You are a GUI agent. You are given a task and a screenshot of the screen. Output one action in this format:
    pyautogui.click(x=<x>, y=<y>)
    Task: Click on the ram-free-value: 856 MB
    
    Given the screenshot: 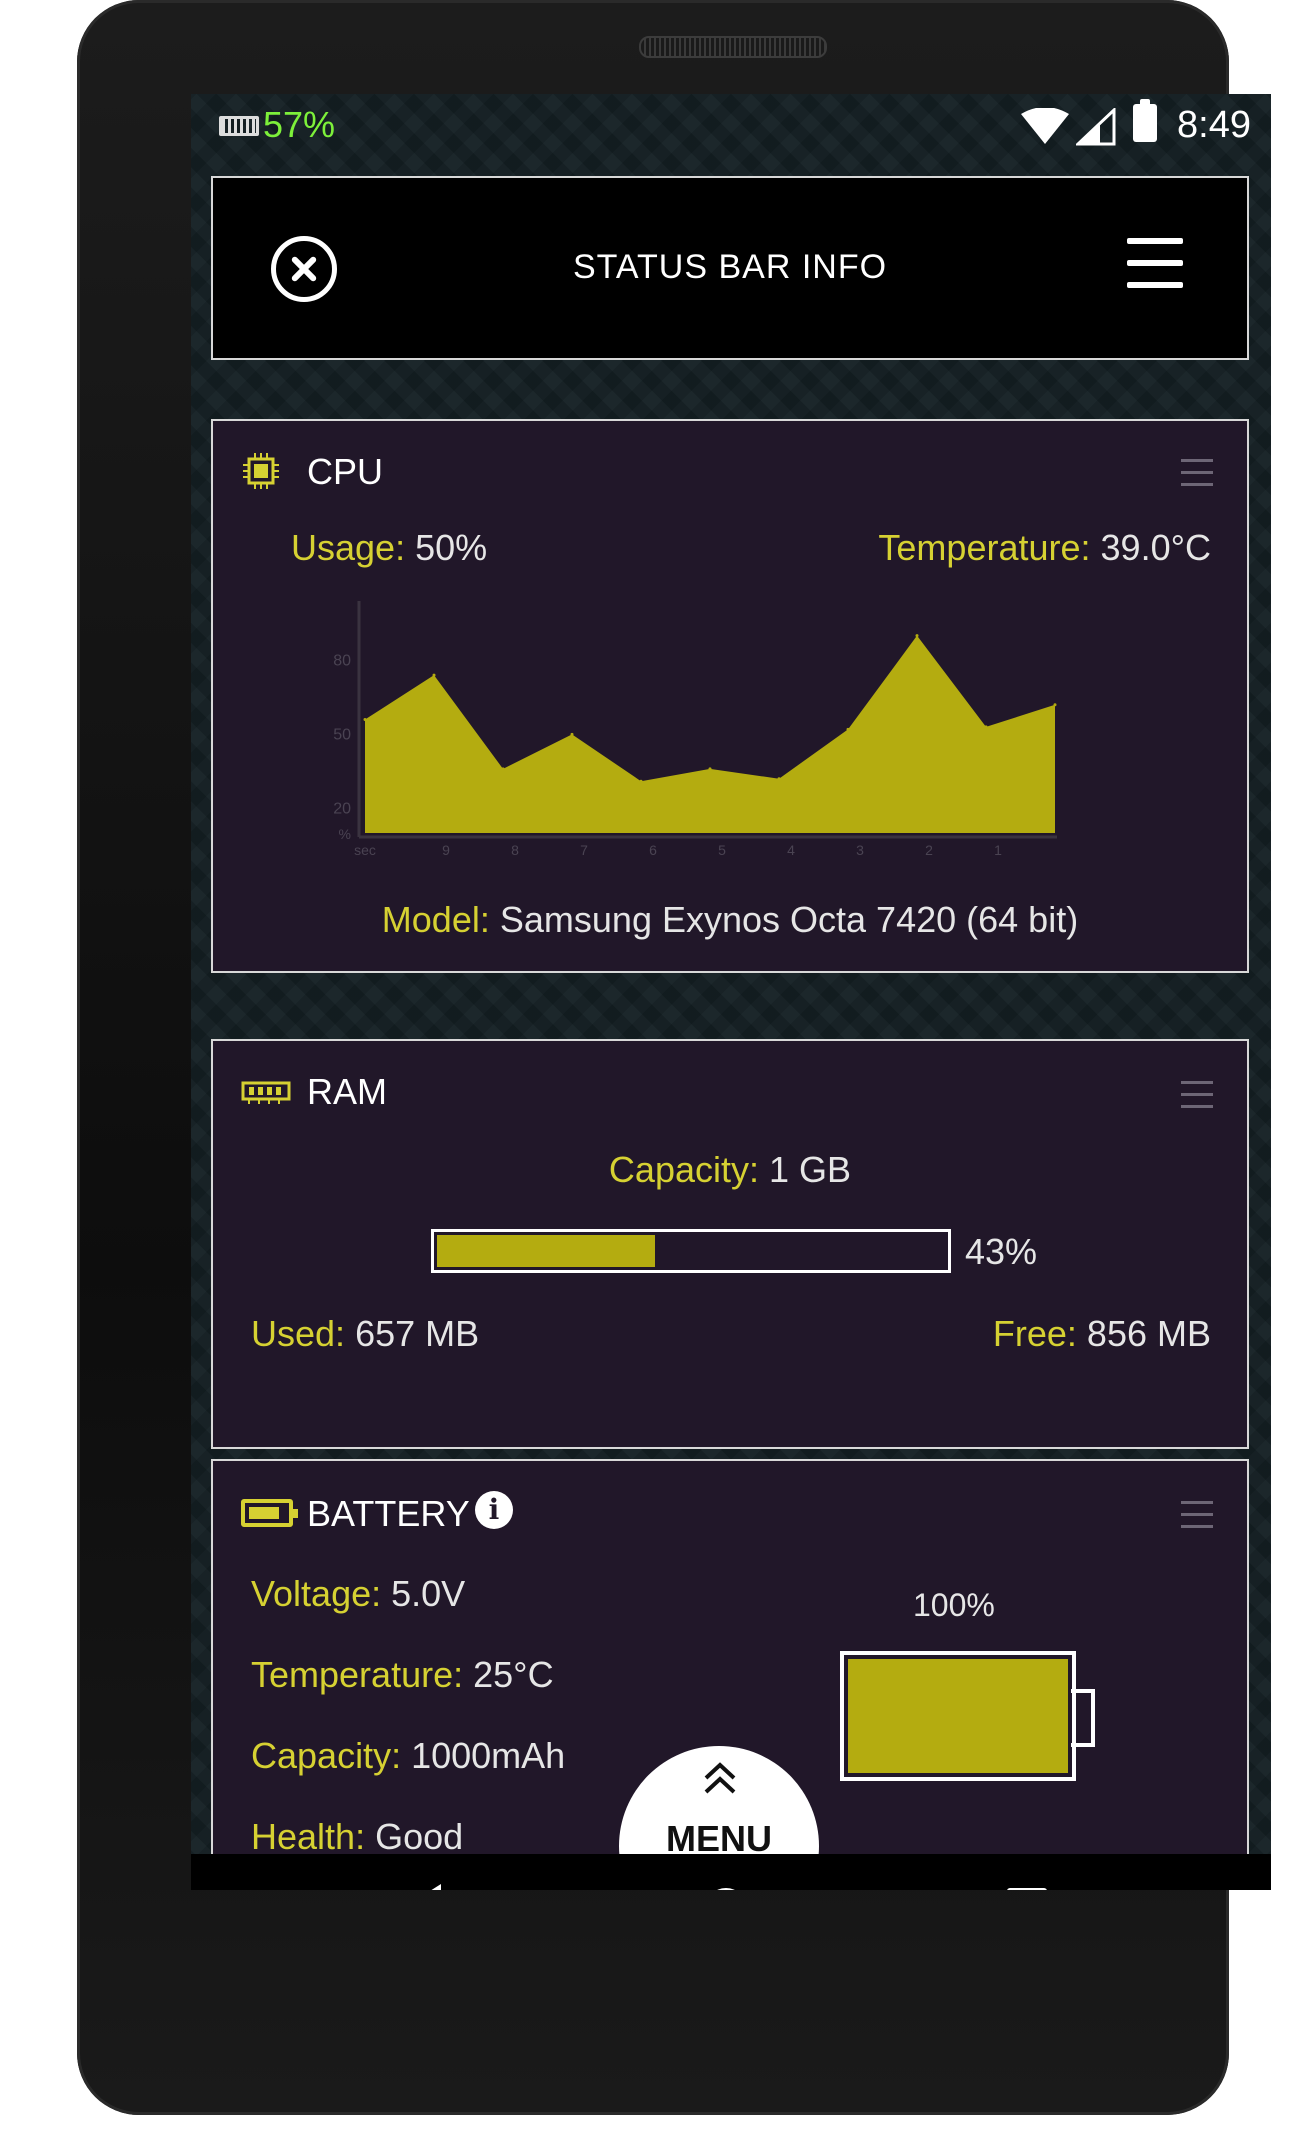 What is the action you would take?
    pyautogui.click(x=1148, y=1333)
    